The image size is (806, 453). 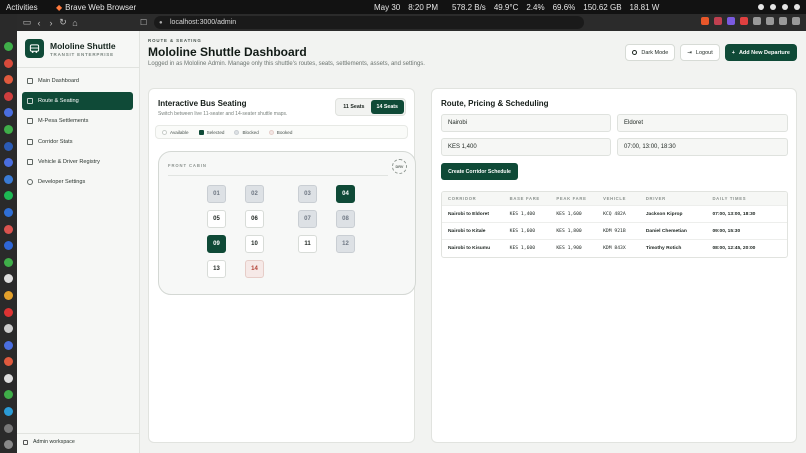 I want to click on seat-06: 06, so click(x=254, y=219).